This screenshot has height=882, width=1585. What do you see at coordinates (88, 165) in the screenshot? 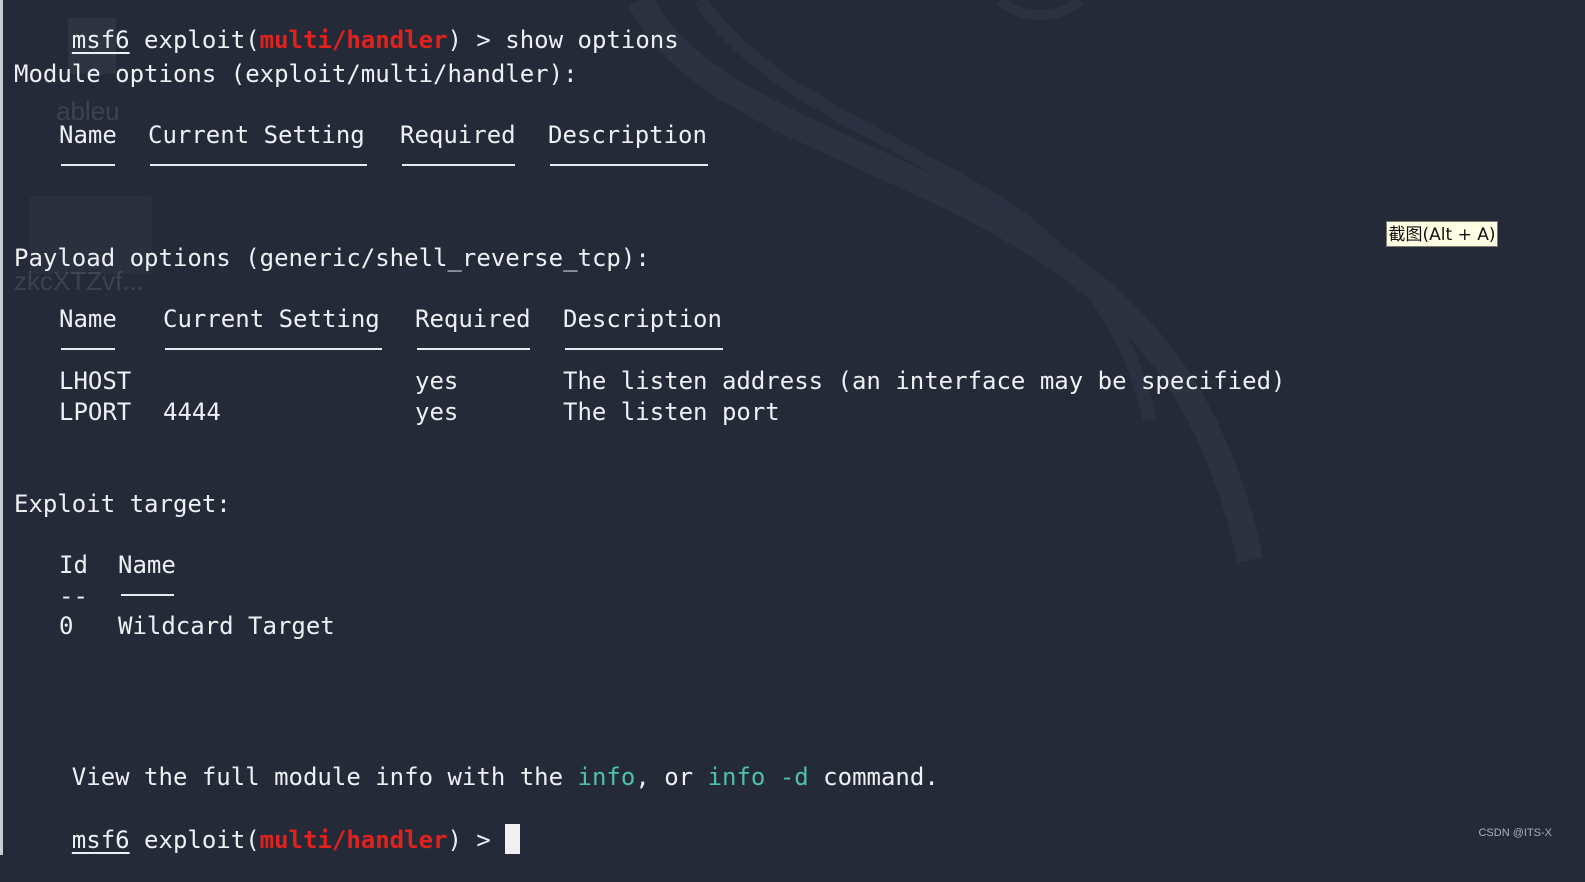
I see `module-rule-name` at bounding box center [88, 165].